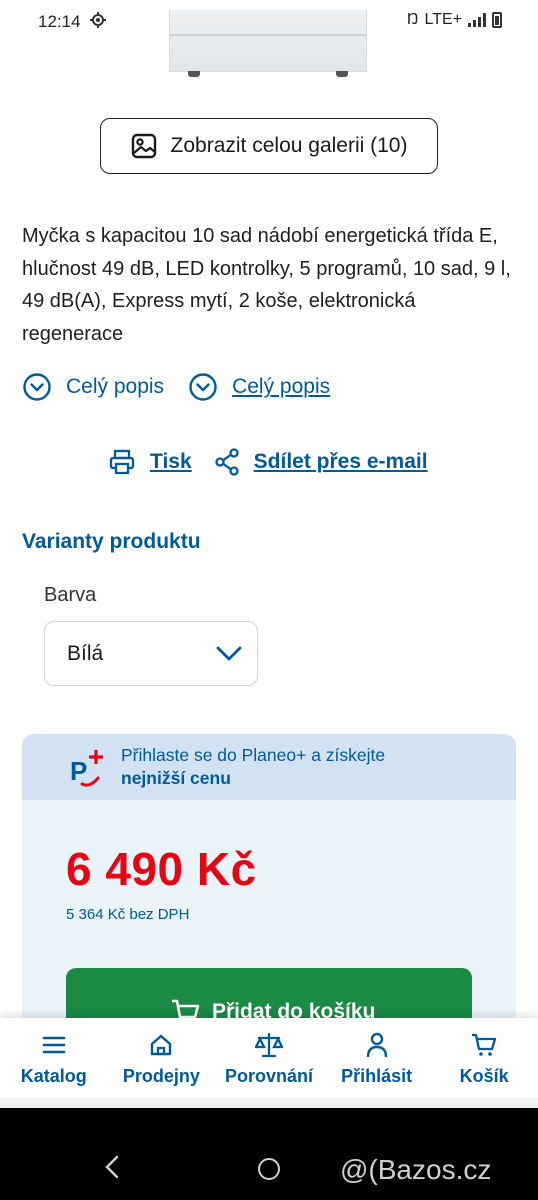 Image resolution: width=538 pixels, height=1200 pixels. What do you see at coordinates (268, 43) in the screenshot?
I see `product-image` at bounding box center [268, 43].